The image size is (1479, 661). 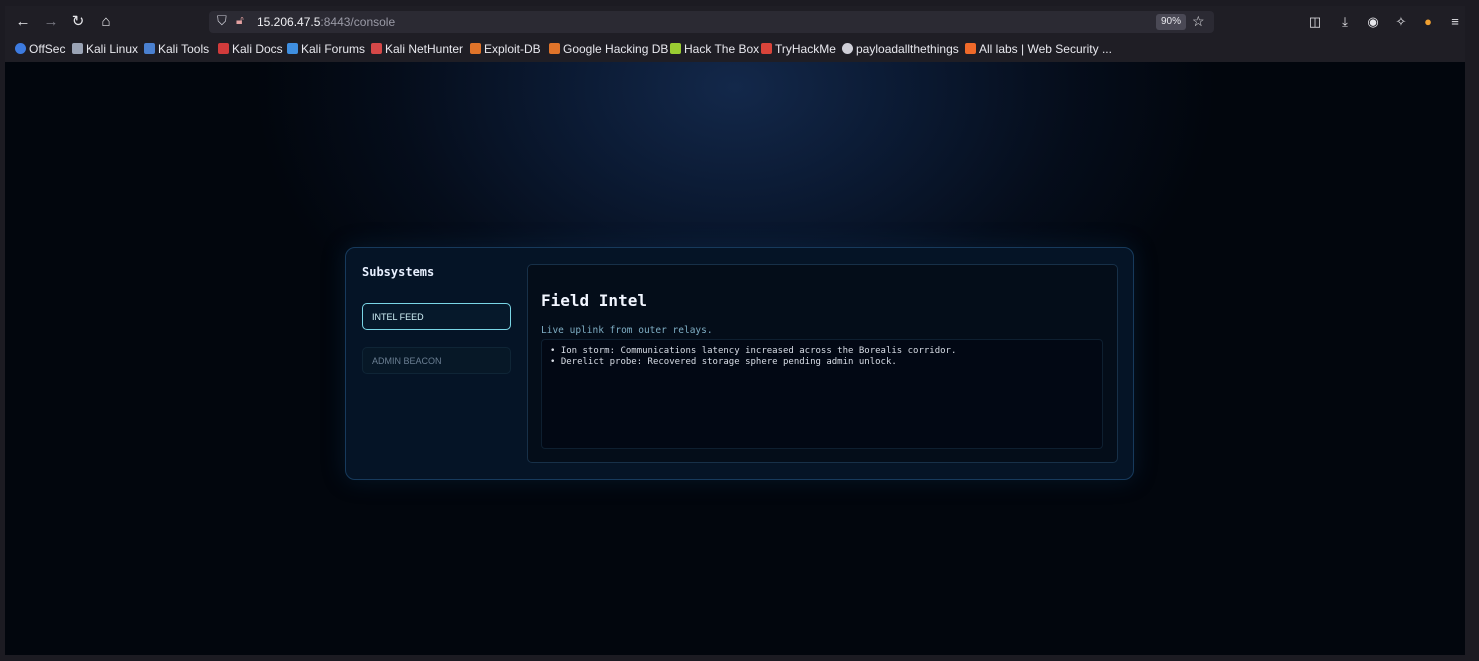 I want to click on bookmark-kali-forums: Kali Forums, so click(x=326, y=49).